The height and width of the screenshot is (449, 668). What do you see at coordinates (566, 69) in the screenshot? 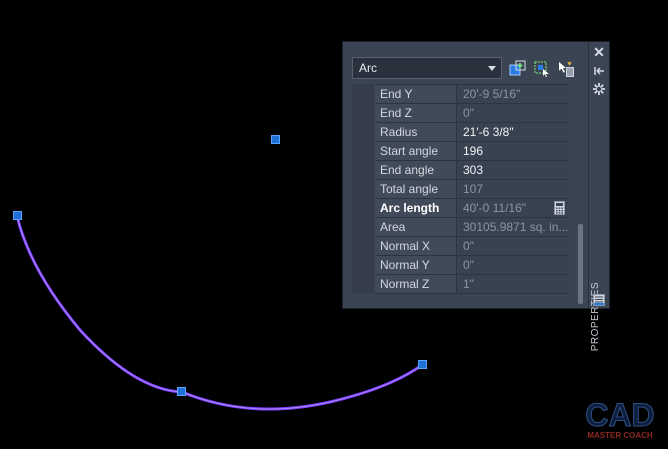
I see `toggle-pickadd-icon` at bounding box center [566, 69].